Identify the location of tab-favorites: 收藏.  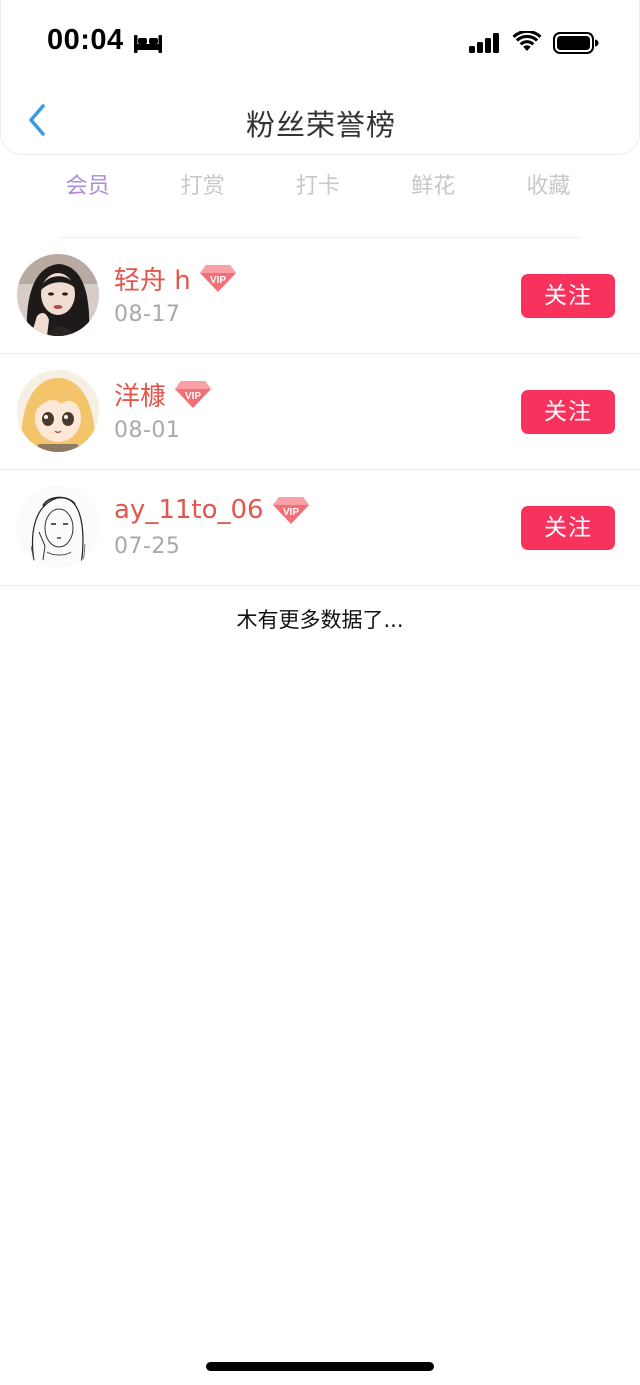
(548, 188).